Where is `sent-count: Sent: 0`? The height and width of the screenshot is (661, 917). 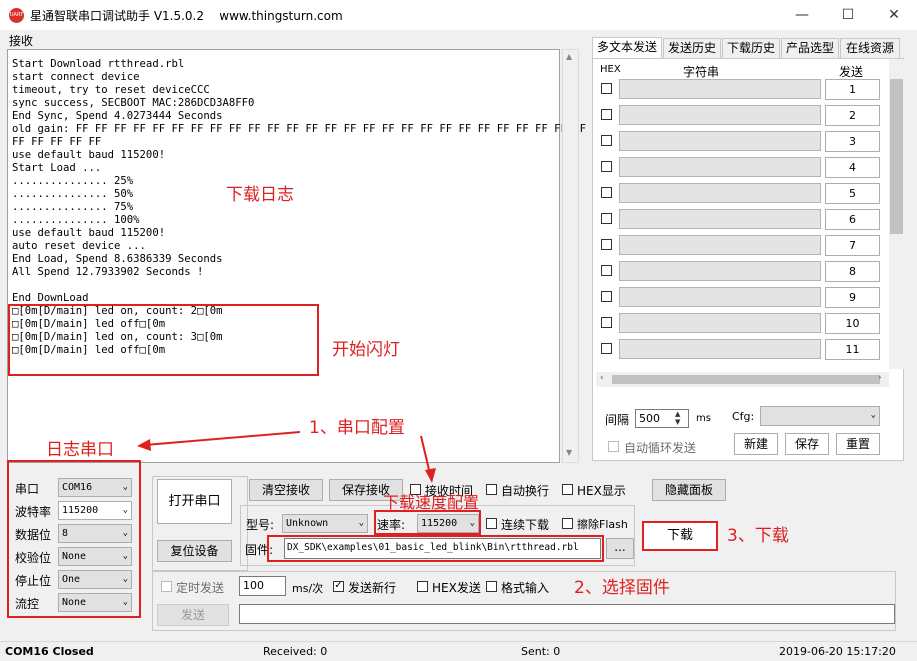
sent-count: Sent: 0 is located at coordinates (541, 651).